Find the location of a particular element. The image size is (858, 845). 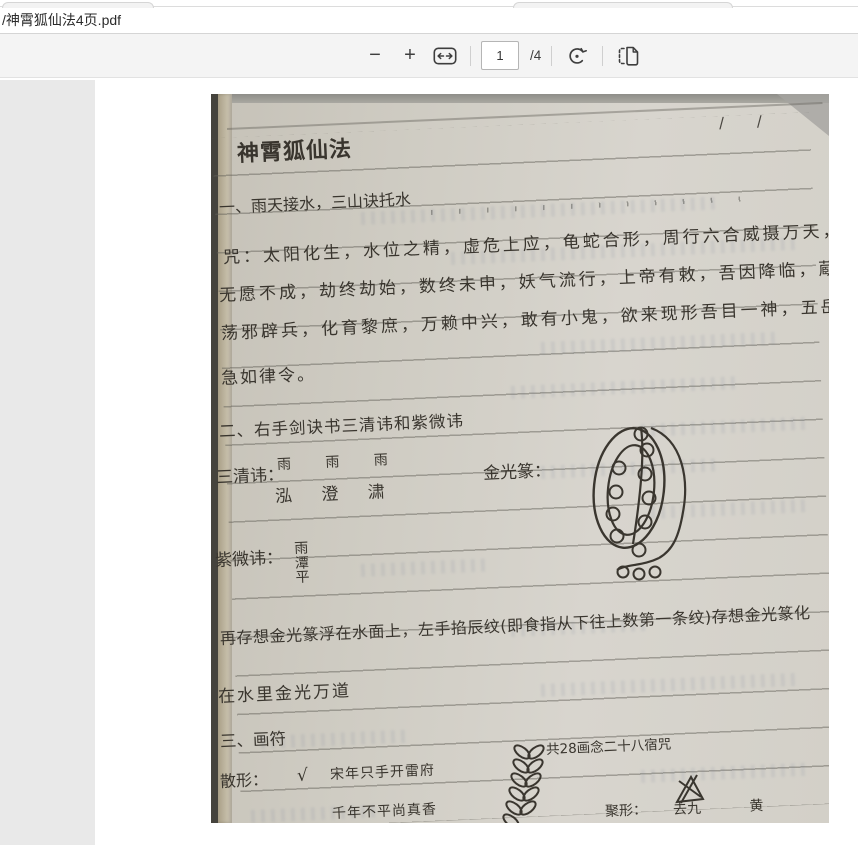

ziwei-glyph-stack: 雨 潭 平 is located at coordinates (301, 563).